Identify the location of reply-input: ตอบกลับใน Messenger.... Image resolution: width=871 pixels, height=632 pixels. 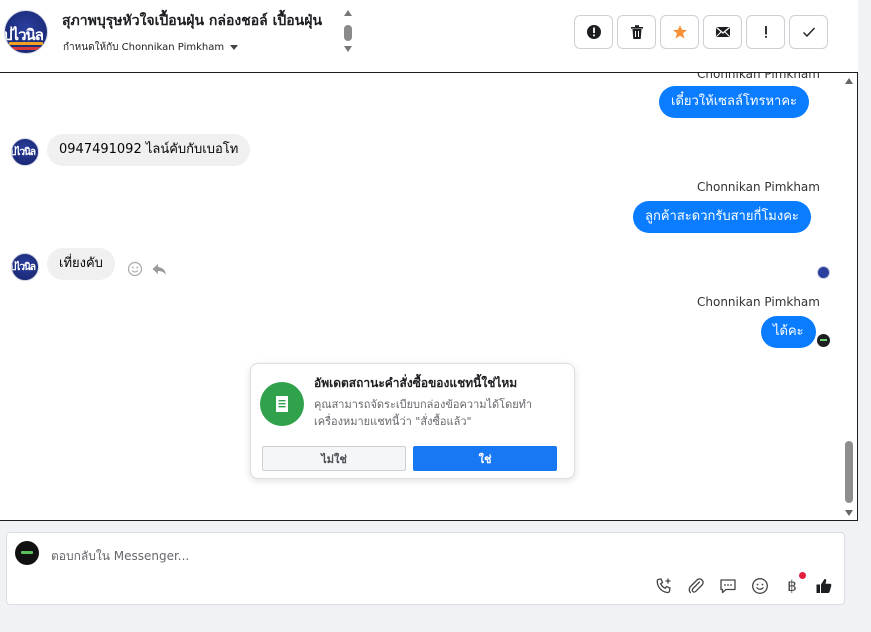
(120, 556).